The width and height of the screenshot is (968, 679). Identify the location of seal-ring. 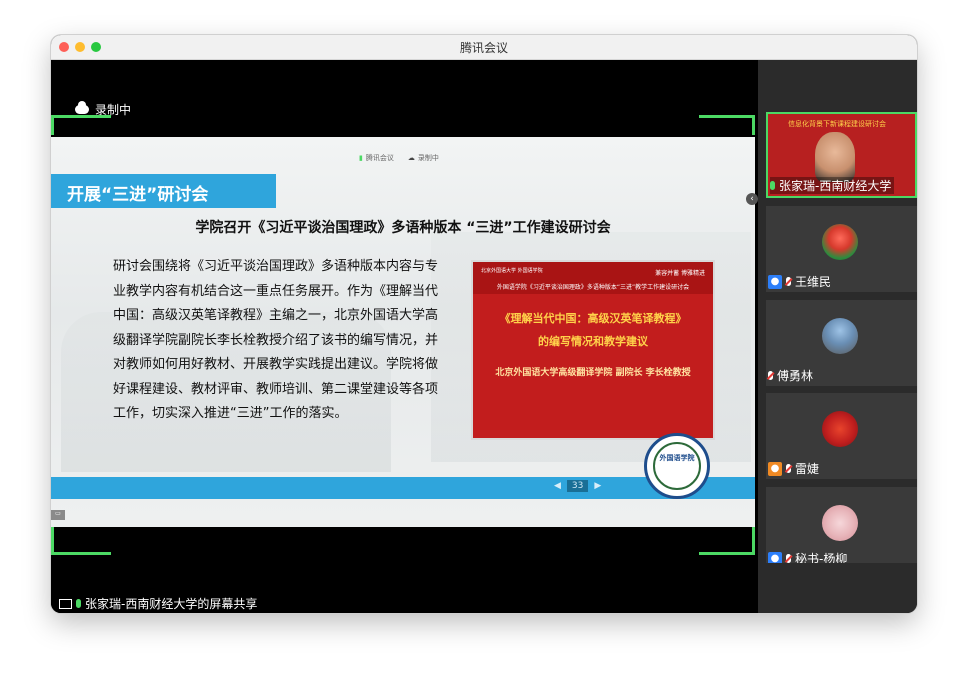
(677, 466).